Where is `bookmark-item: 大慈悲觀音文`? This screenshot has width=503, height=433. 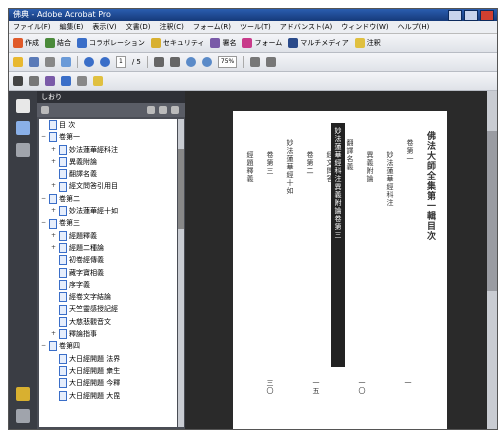
bookmark-item: 大慈悲觀音文 is located at coordinates (108, 322).